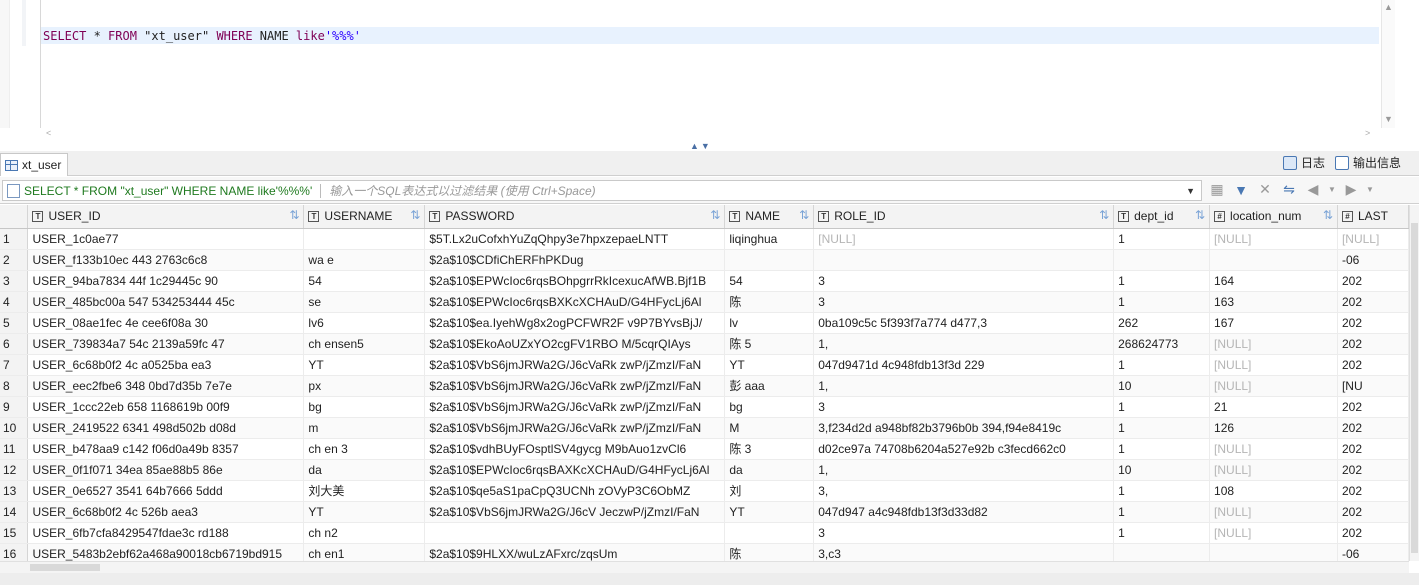 The height and width of the screenshot is (585, 1419). I want to click on table-cell: USER_6c68b0f2 4c a0525ba ea3, so click(166, 365).